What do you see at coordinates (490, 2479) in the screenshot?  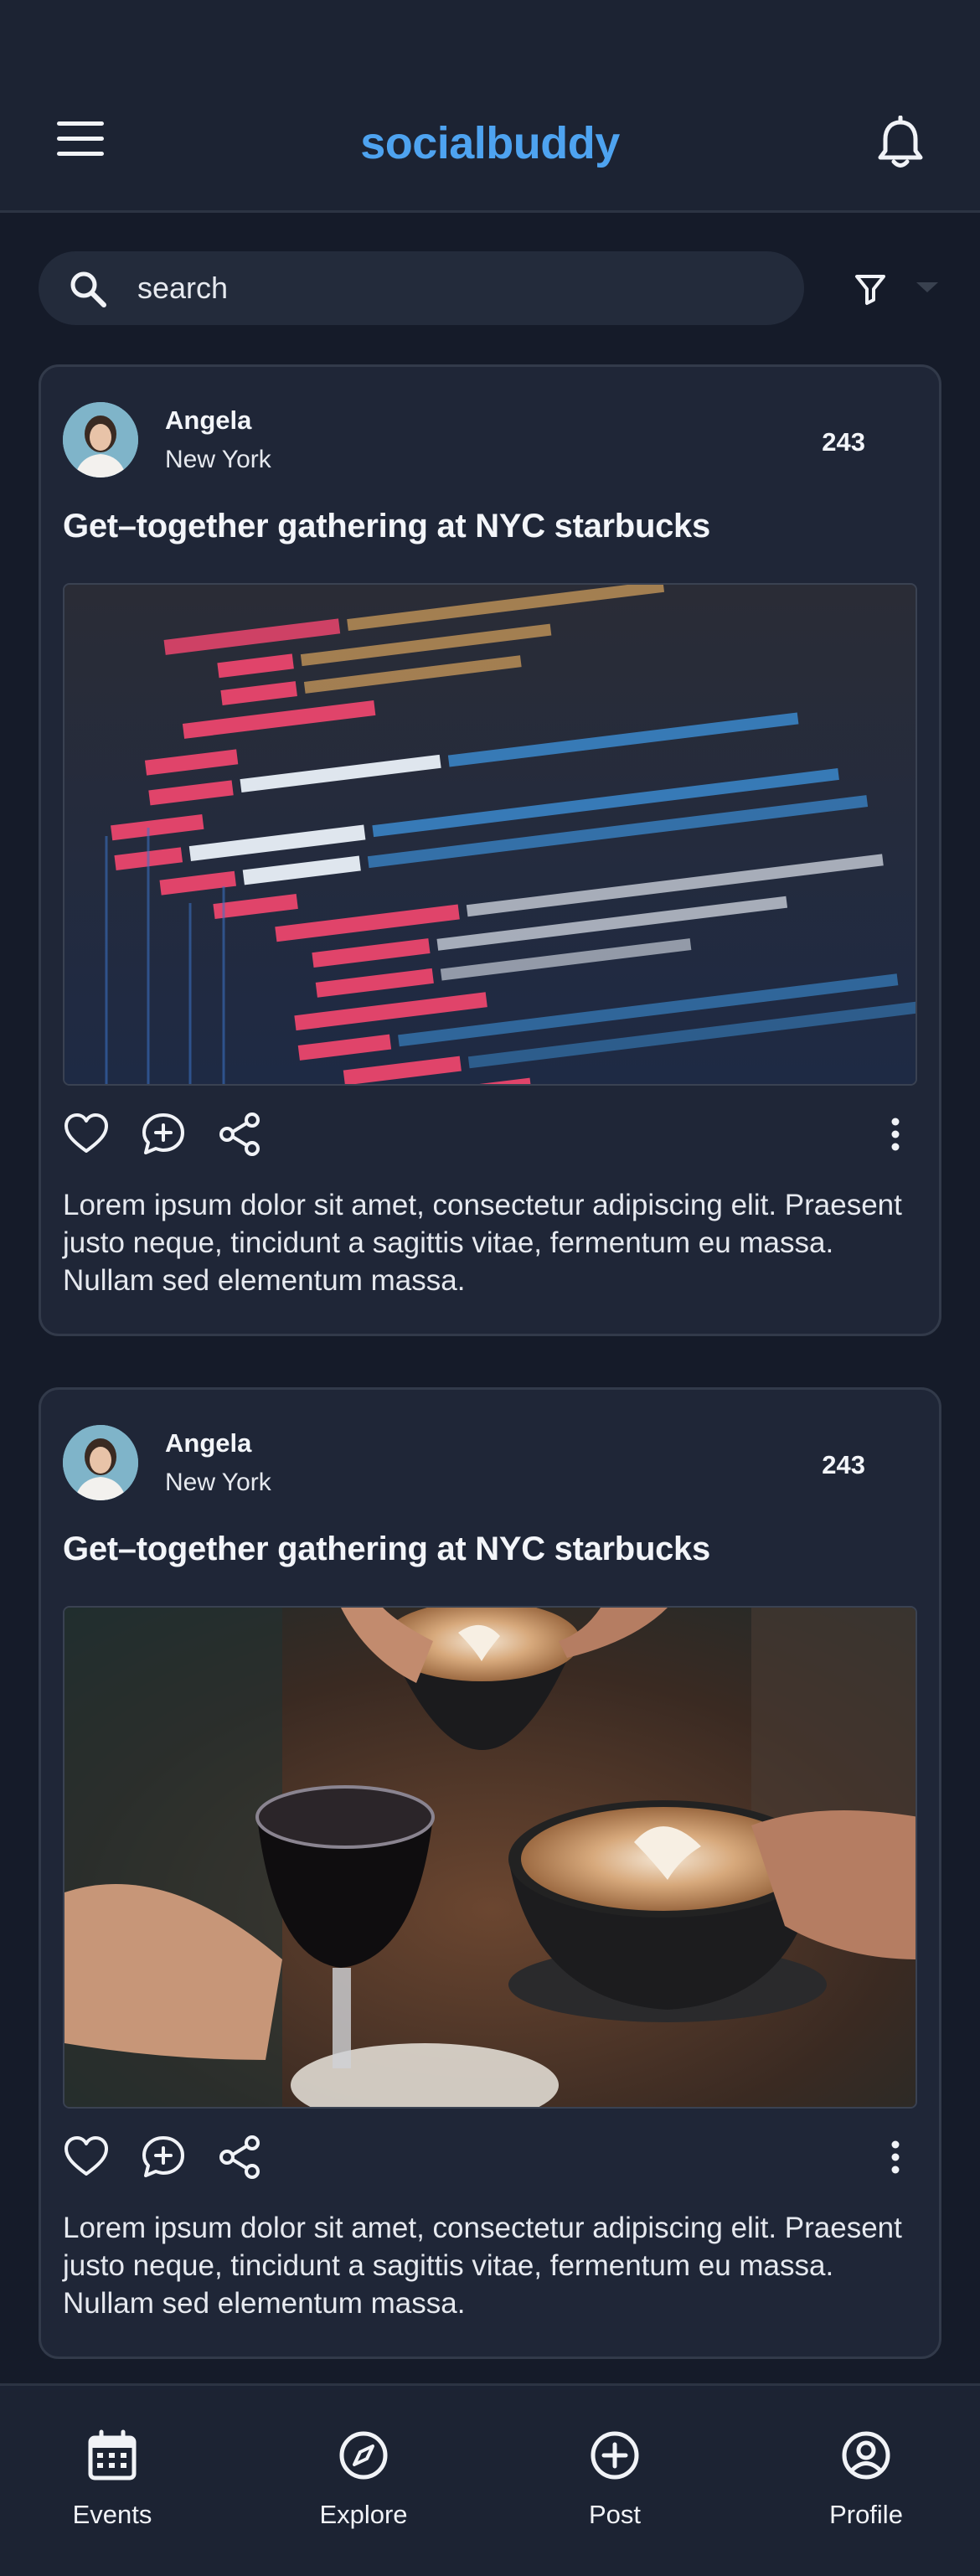 I see `bottom-navigation: Events Explore Post Profile` at bounding box center [490, 2479].